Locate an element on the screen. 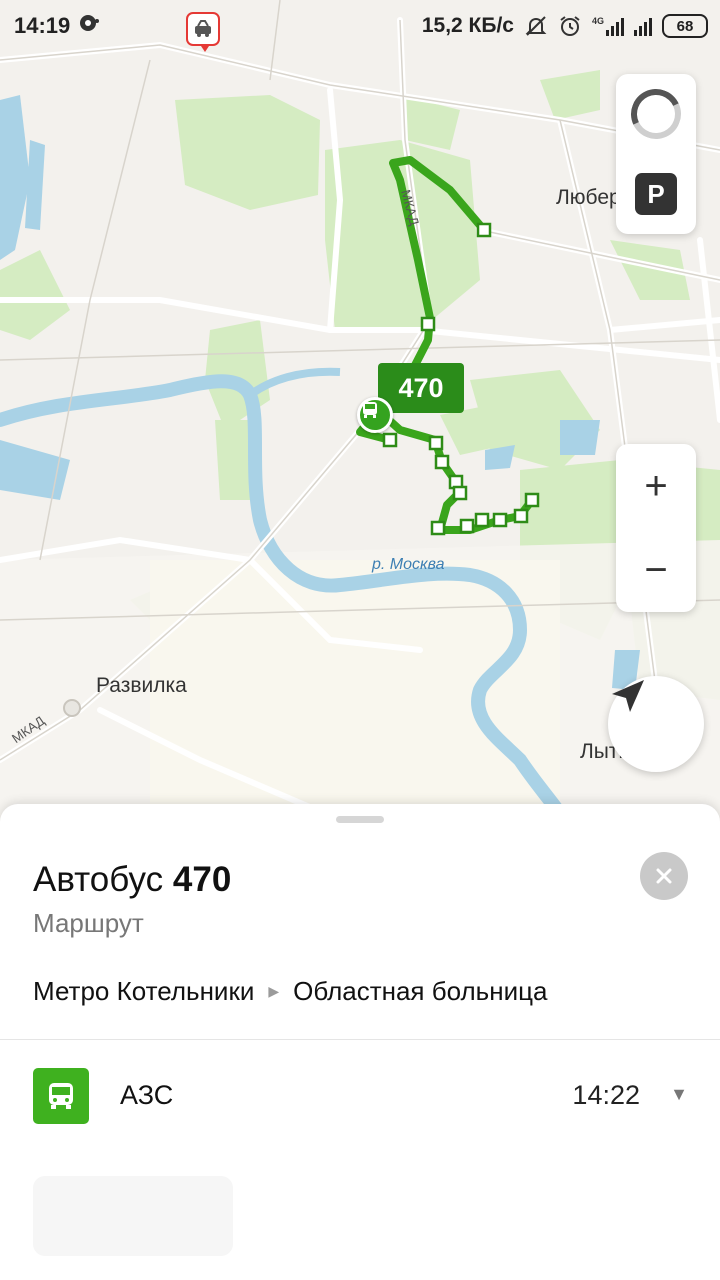 The image size is (720, 1280). zoom-panel: + − is located at coordinates (656, 528).